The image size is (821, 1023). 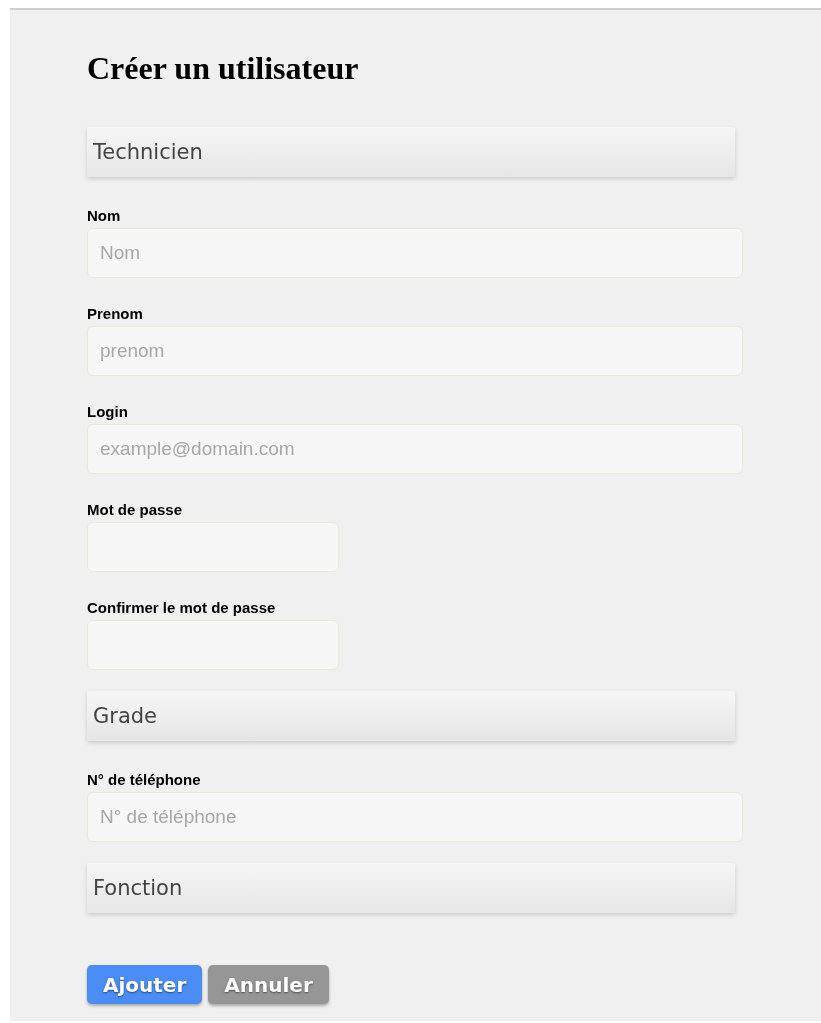 I want to click on dropdown: Technicien, so click(x=411, y=152).